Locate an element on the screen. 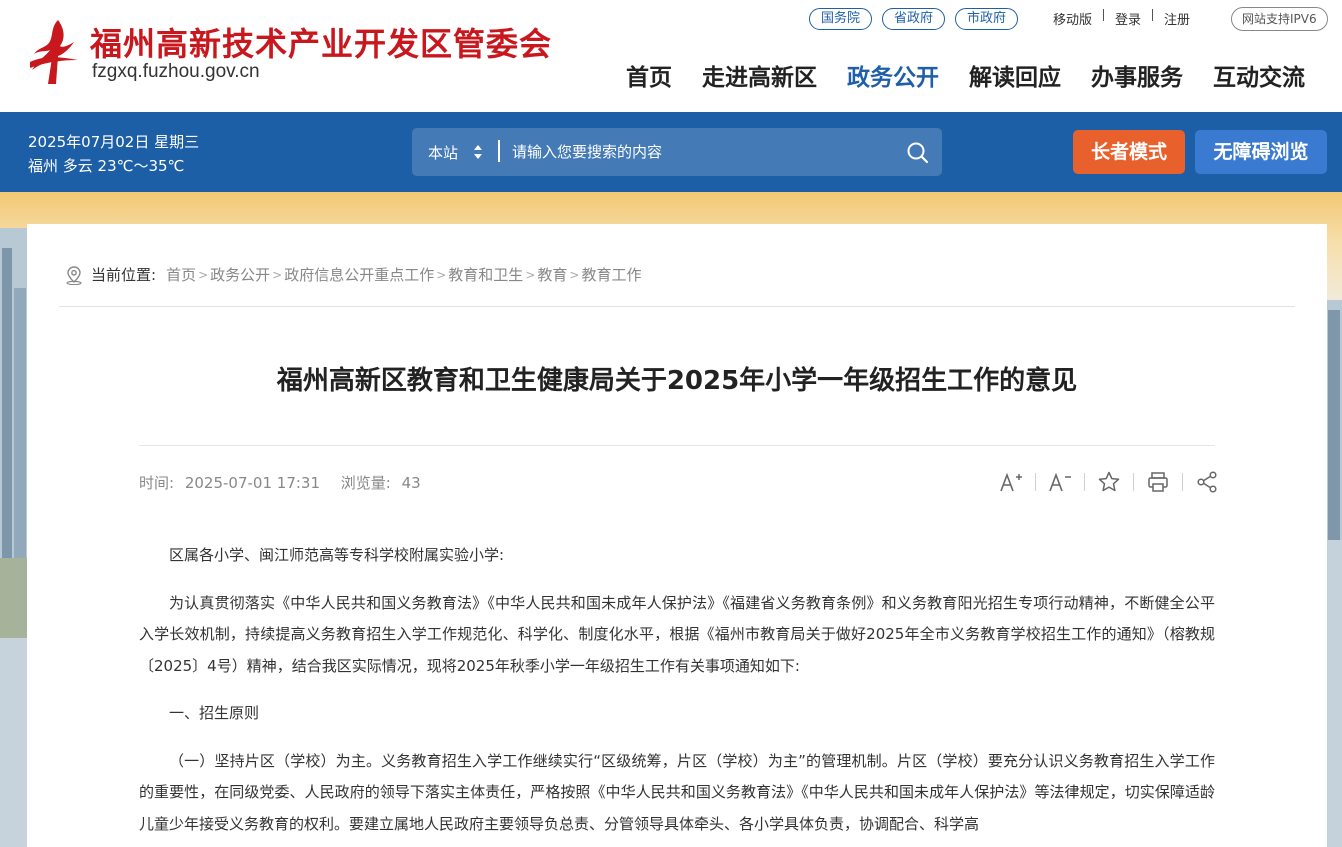 The height and width of the screenshot is (847, 1342). nav-about-zone: 走进高新区 is located at coordinates (759, 75).